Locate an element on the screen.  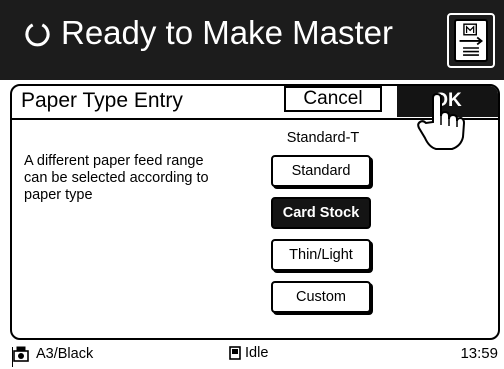
header-title-group: Ready to Make Master is located at coordinates (208, 33).